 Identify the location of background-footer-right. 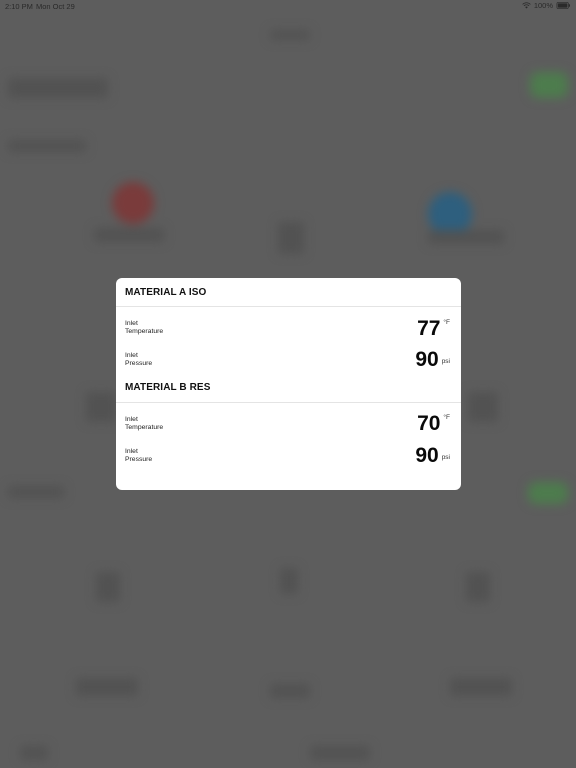
(481, 687).